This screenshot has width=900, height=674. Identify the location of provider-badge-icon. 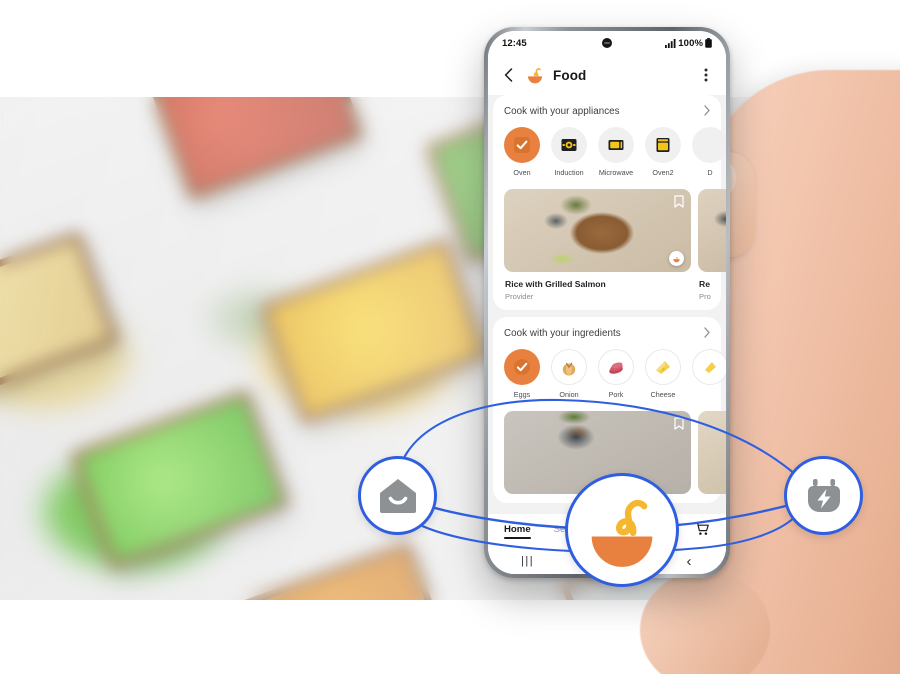
(676, 258).